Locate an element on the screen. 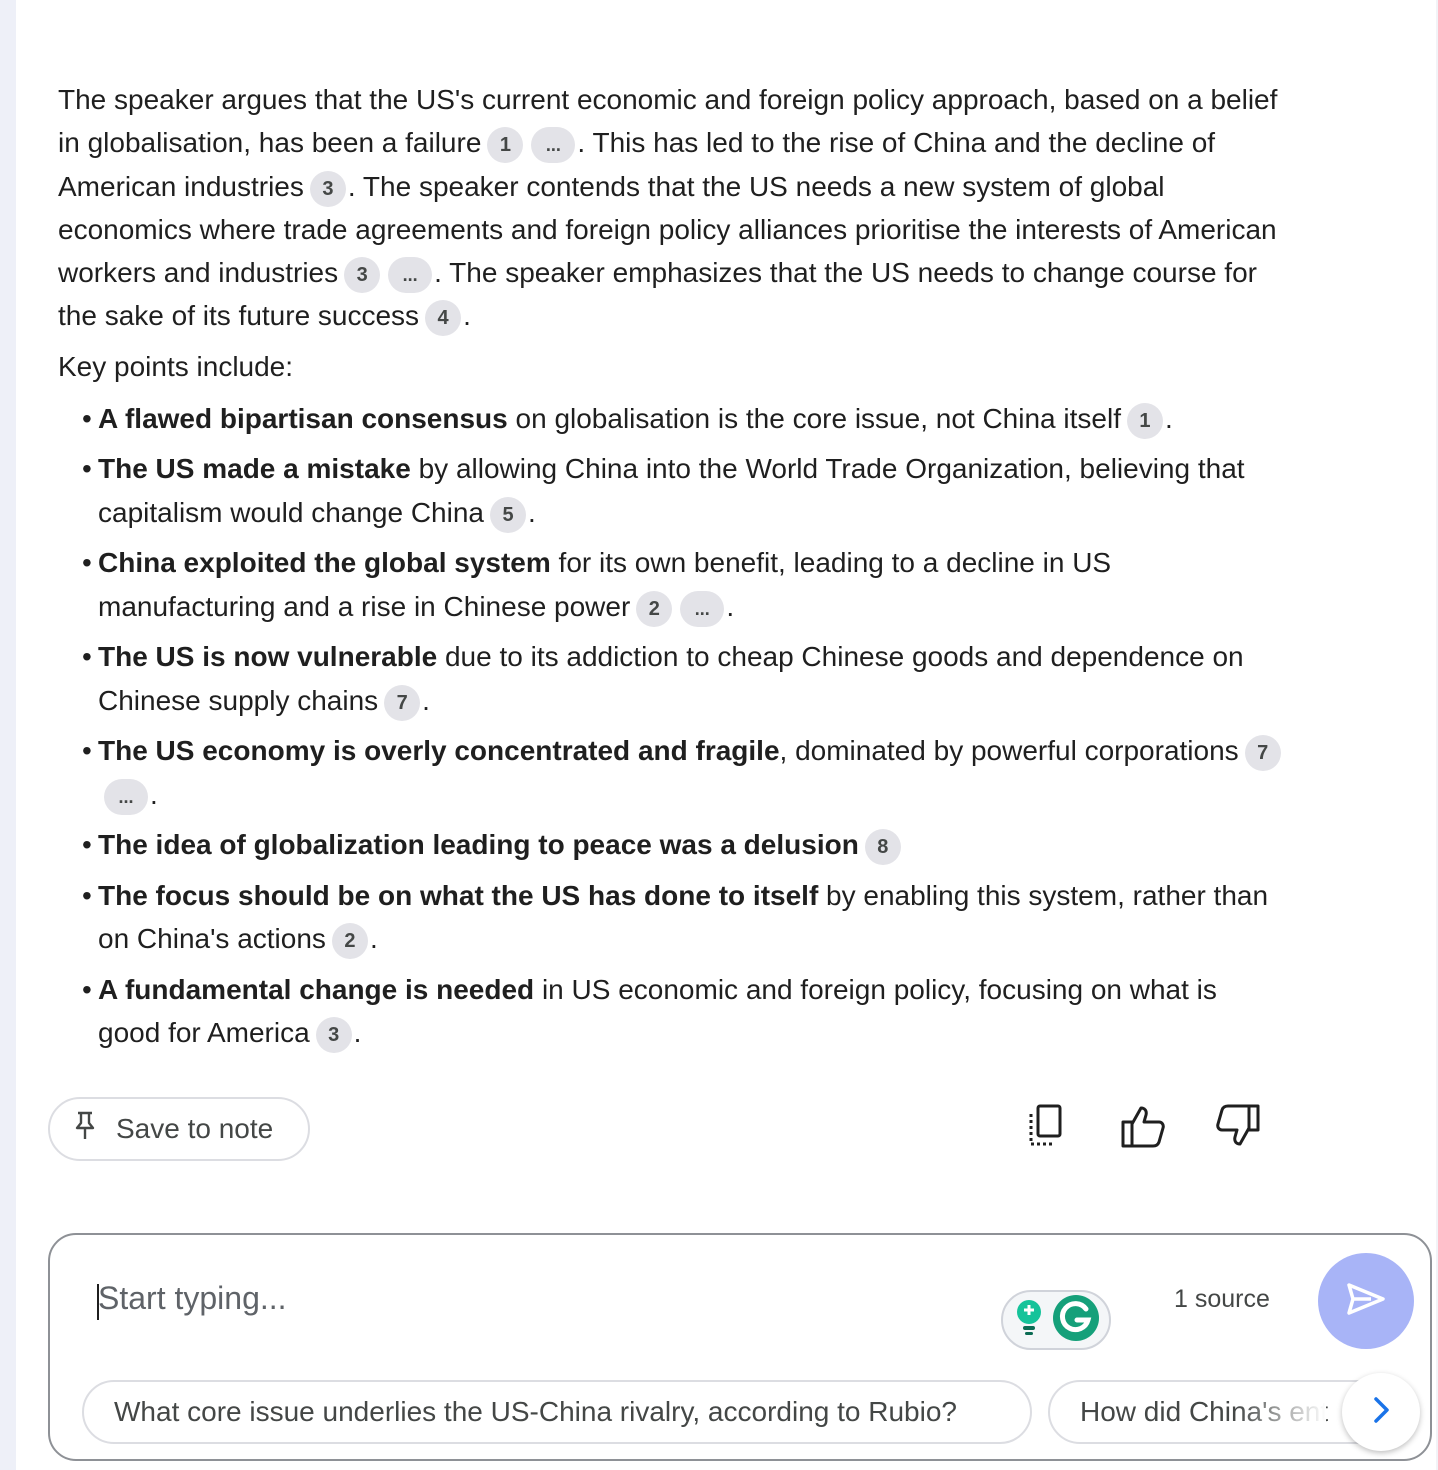  citation-chip: 8 is located at coordinates (882, 847).